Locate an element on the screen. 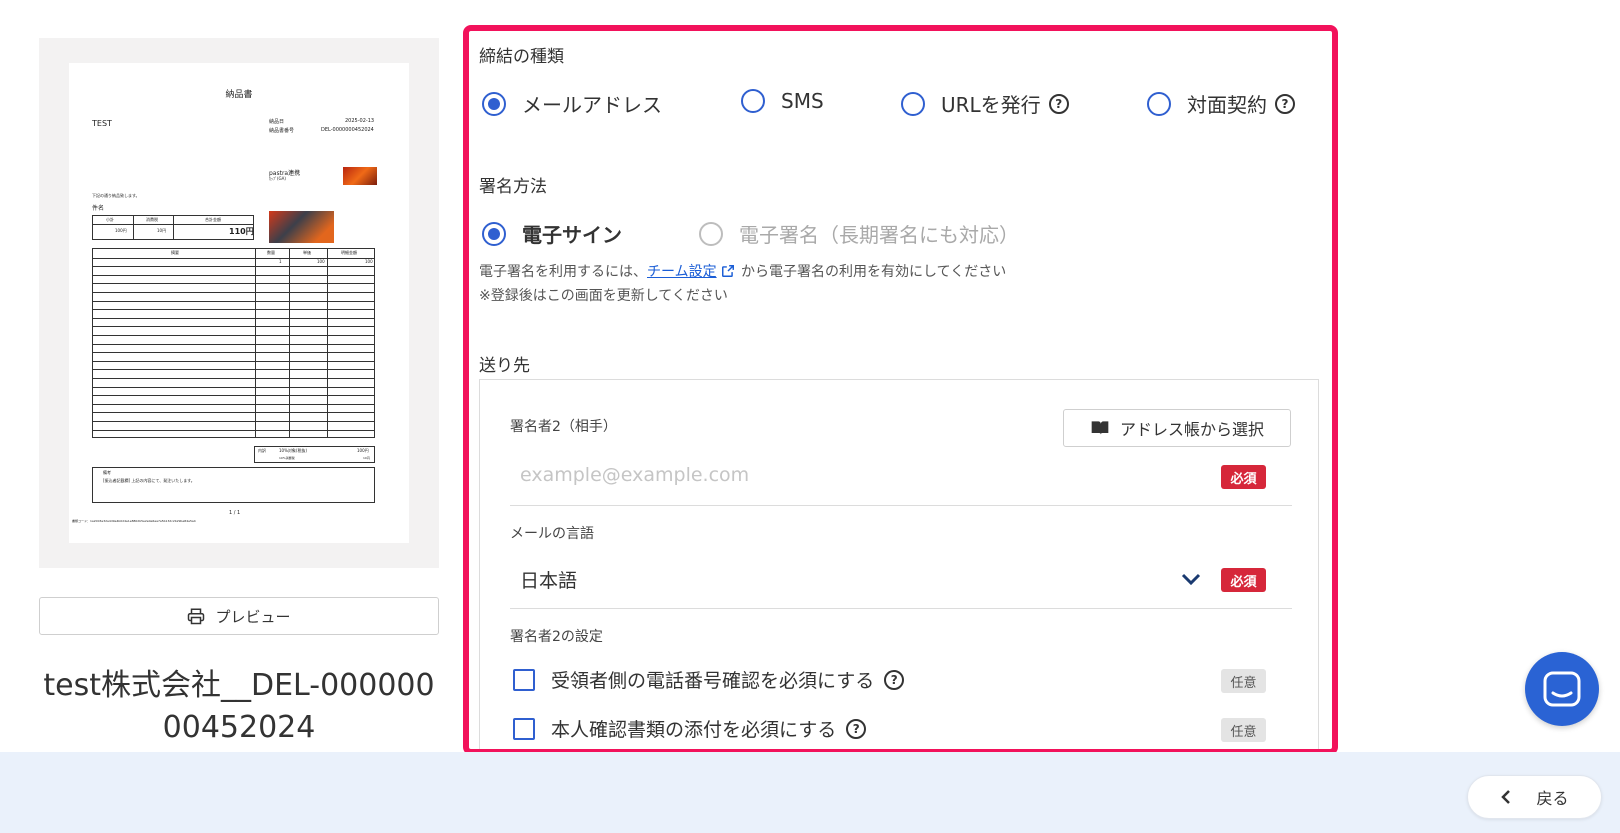  items-cell: 1 is located at coordinates (280, 261).